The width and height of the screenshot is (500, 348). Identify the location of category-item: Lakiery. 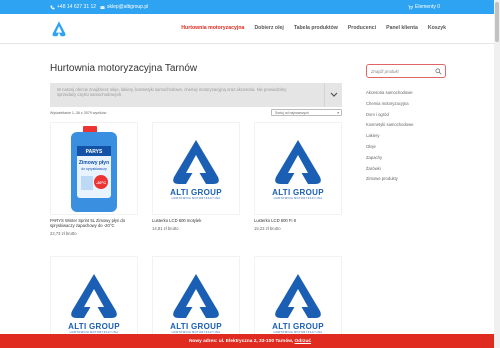
(411, 138).